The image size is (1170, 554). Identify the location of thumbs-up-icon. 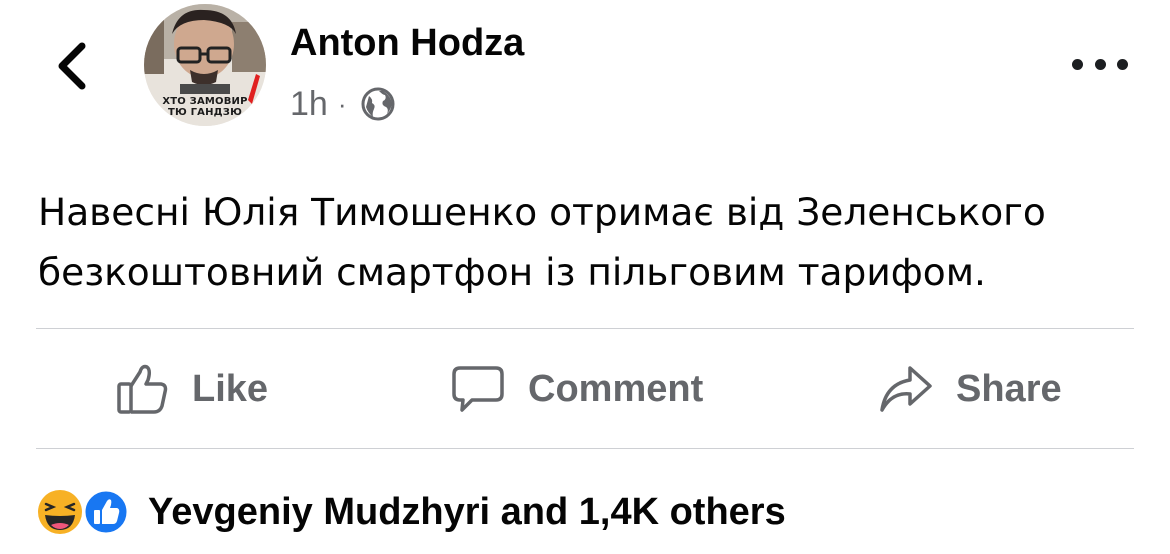
(142, 389).